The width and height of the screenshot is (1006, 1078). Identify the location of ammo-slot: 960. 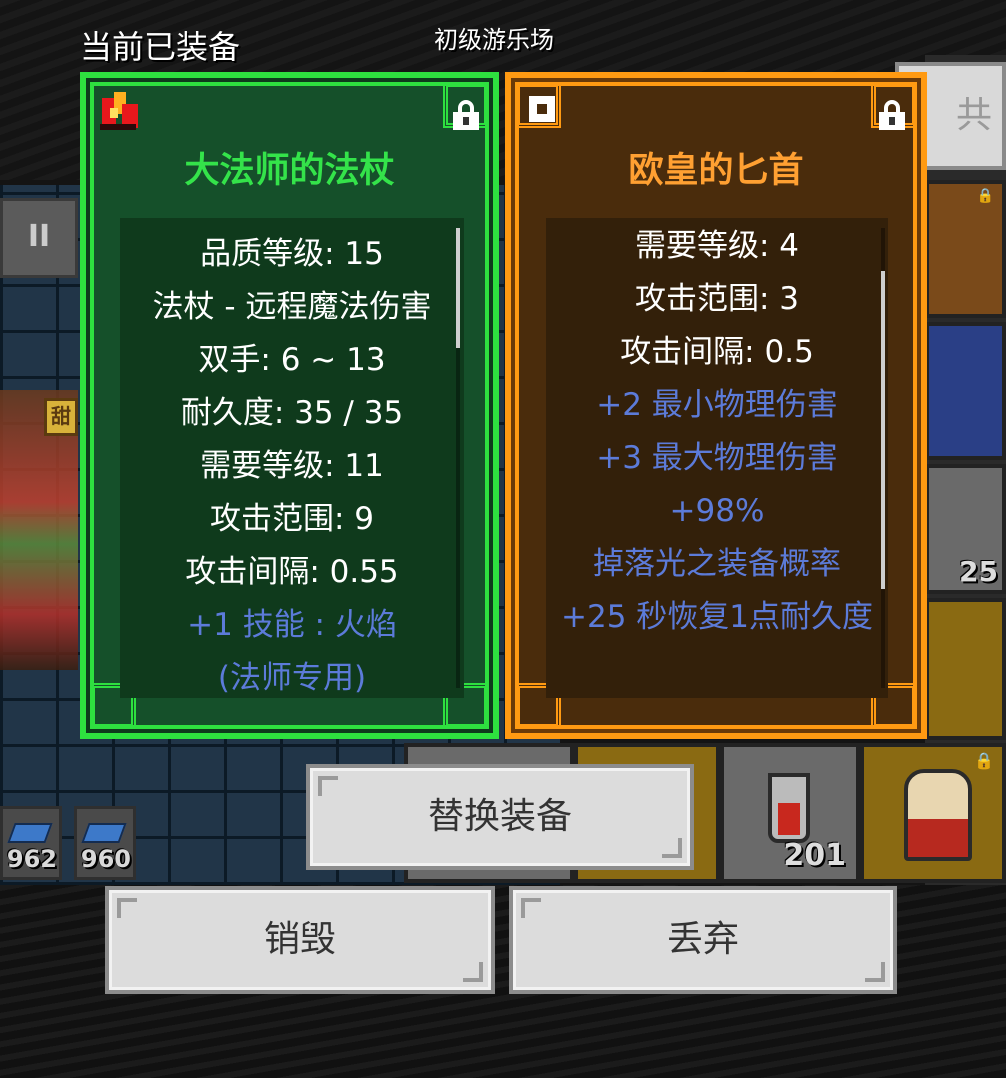
(105, 843).